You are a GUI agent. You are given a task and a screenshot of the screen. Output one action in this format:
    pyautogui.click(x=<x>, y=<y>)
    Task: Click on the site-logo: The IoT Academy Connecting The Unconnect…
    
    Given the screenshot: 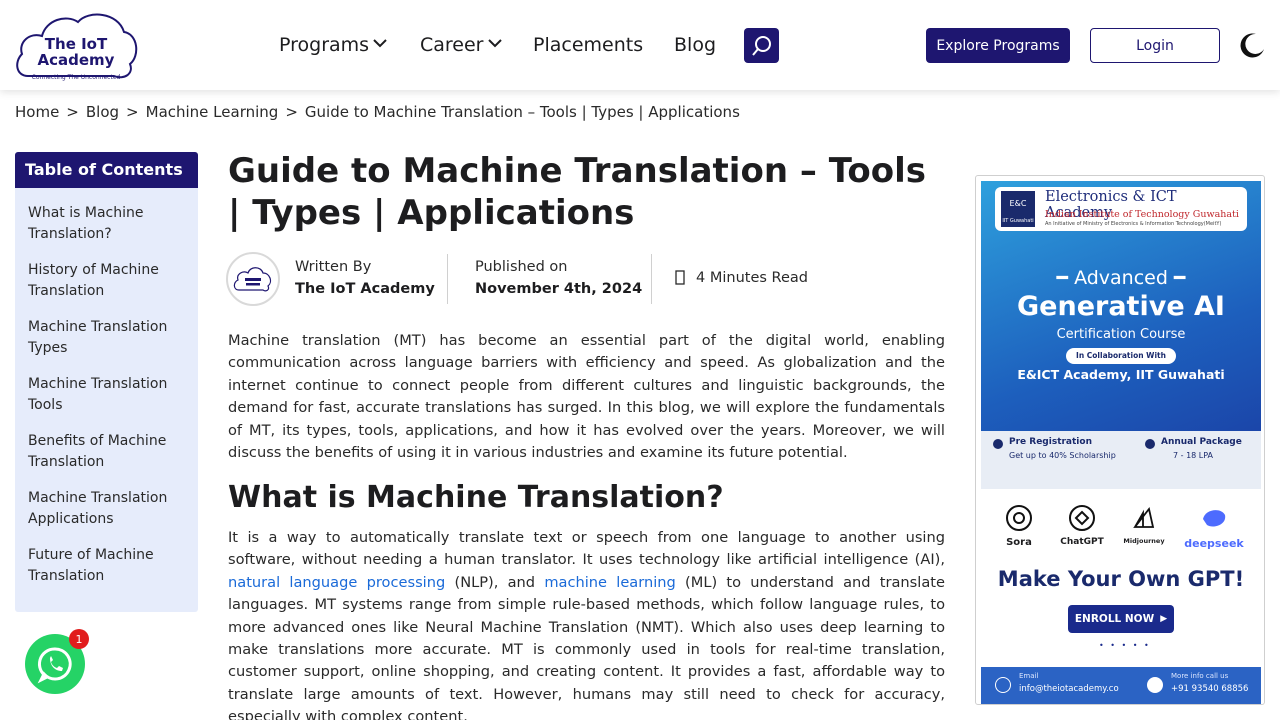 What is the action you would take?
    pyautogui.click(x=76, y=46)
    